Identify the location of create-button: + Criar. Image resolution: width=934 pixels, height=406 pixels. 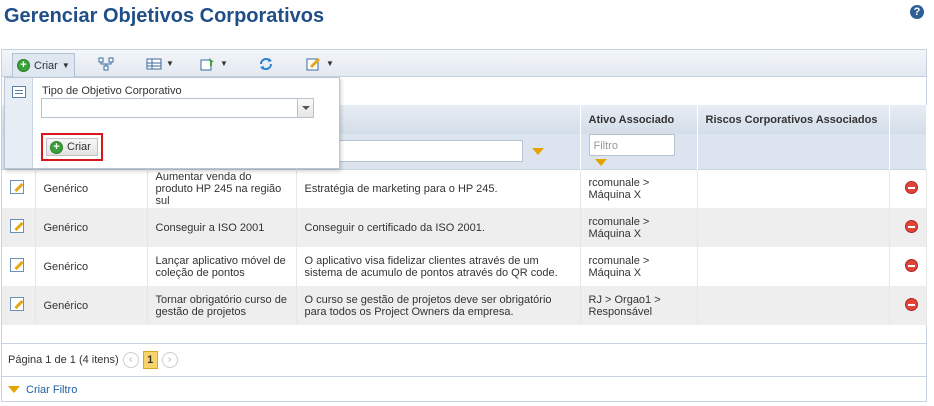
(72, 147).